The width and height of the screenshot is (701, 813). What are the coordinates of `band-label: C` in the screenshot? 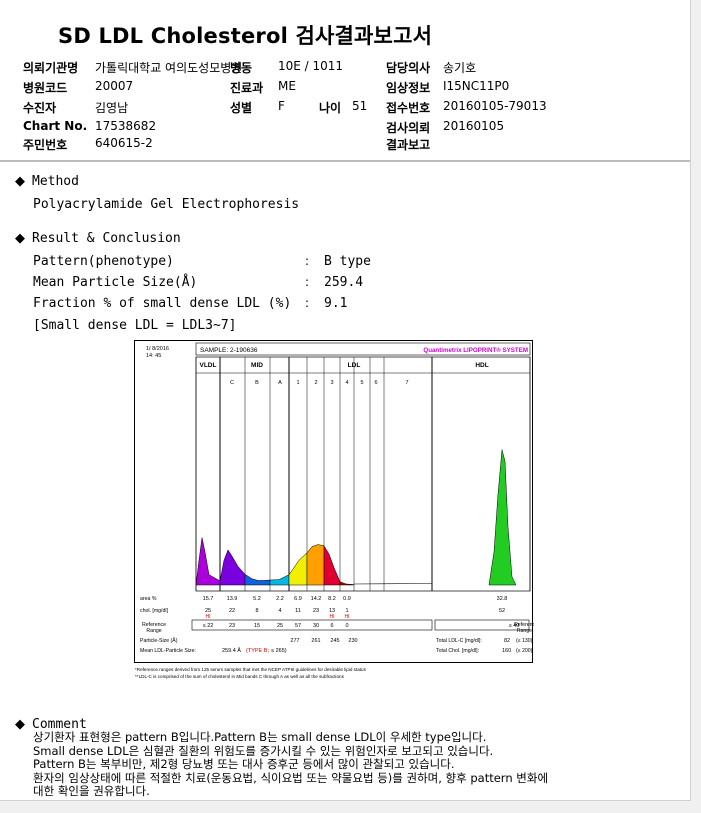 It's located at (232, 383).